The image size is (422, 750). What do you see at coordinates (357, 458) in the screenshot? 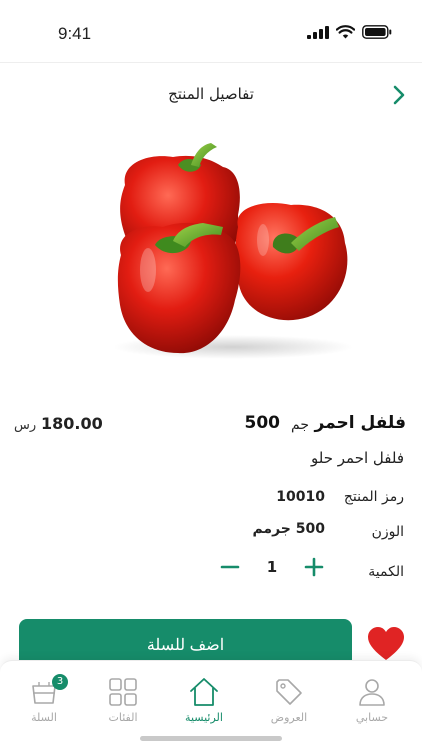
I see `product-subtitle: فلفل احمر حلو` at bounding box center [357, 458].